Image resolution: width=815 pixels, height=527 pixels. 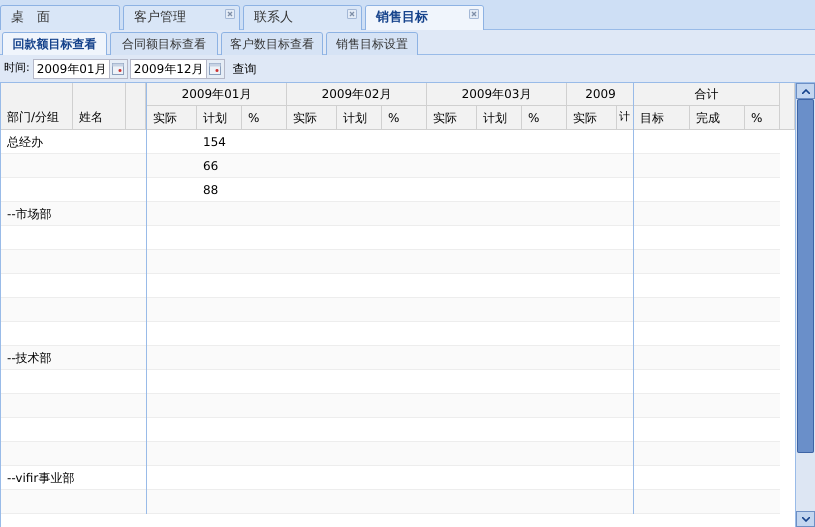 I want to click on column-header: 部门/分组, so click(x=37, y=106).